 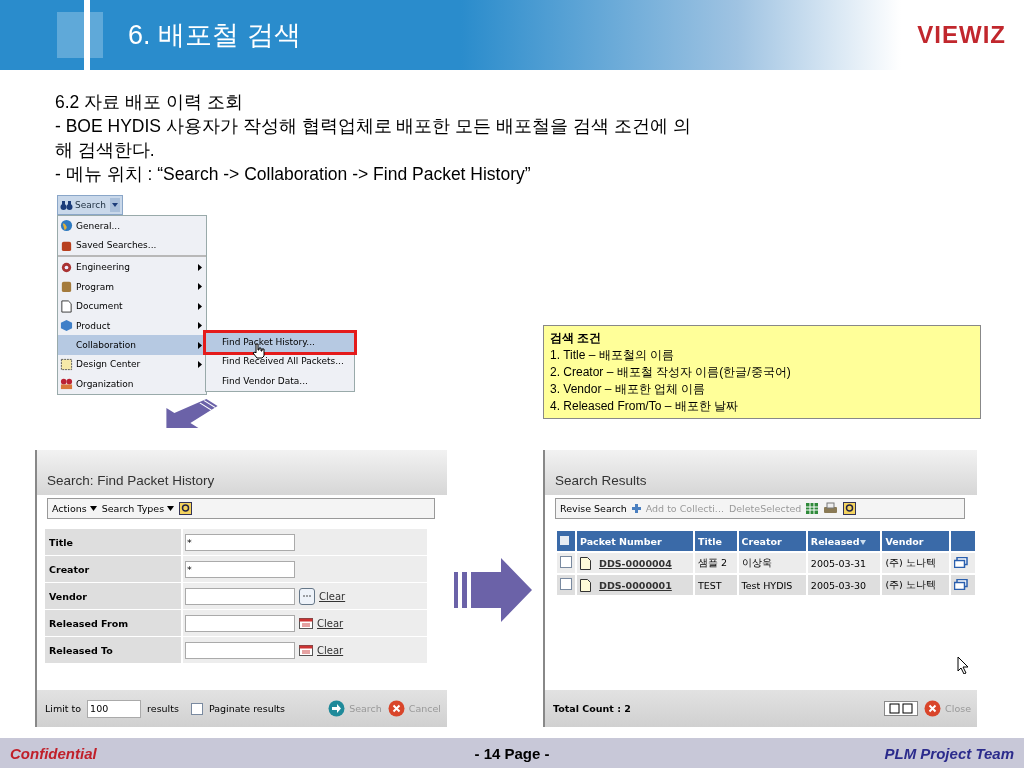 I want to click on footer-confidential: Confidential, so click(x=54, y=753).